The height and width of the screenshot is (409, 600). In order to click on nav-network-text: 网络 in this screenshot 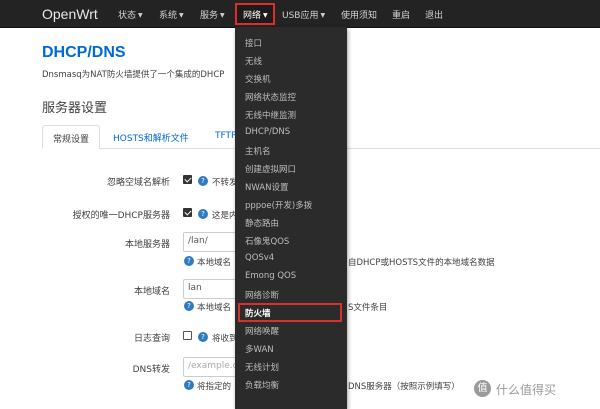, I will do `click(252, 16)`.